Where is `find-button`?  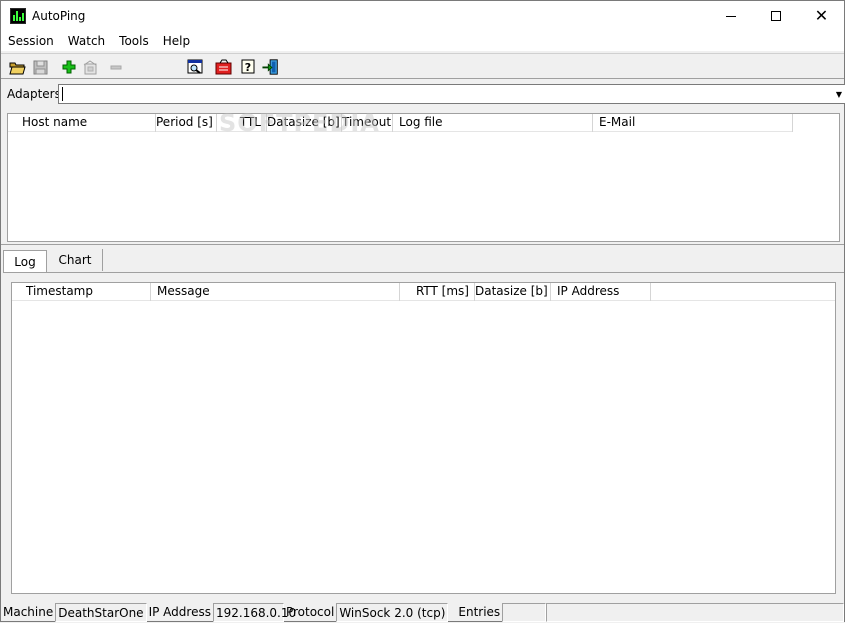
find-button is located at coordinates (195, 67).